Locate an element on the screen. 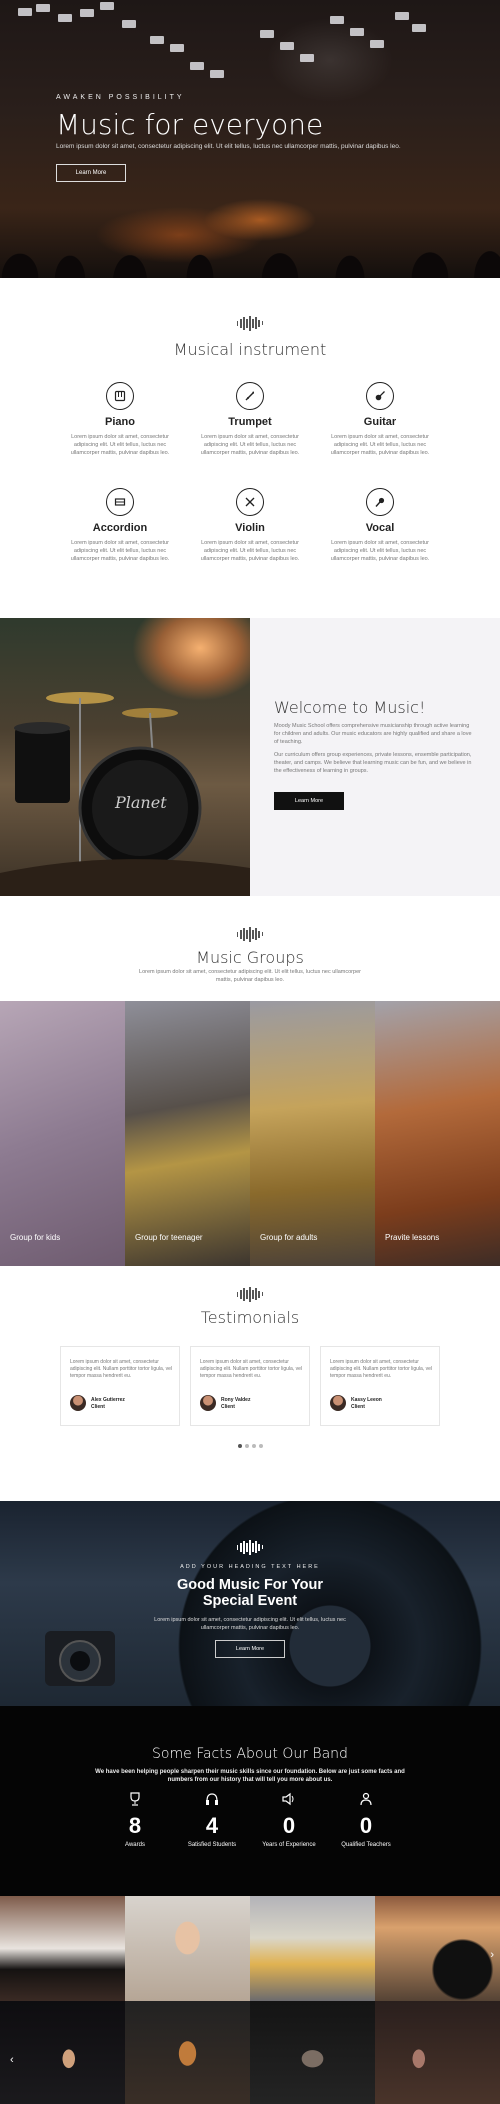  promo-learn-more-button: Learn More is located at coordinates (250, 1649).